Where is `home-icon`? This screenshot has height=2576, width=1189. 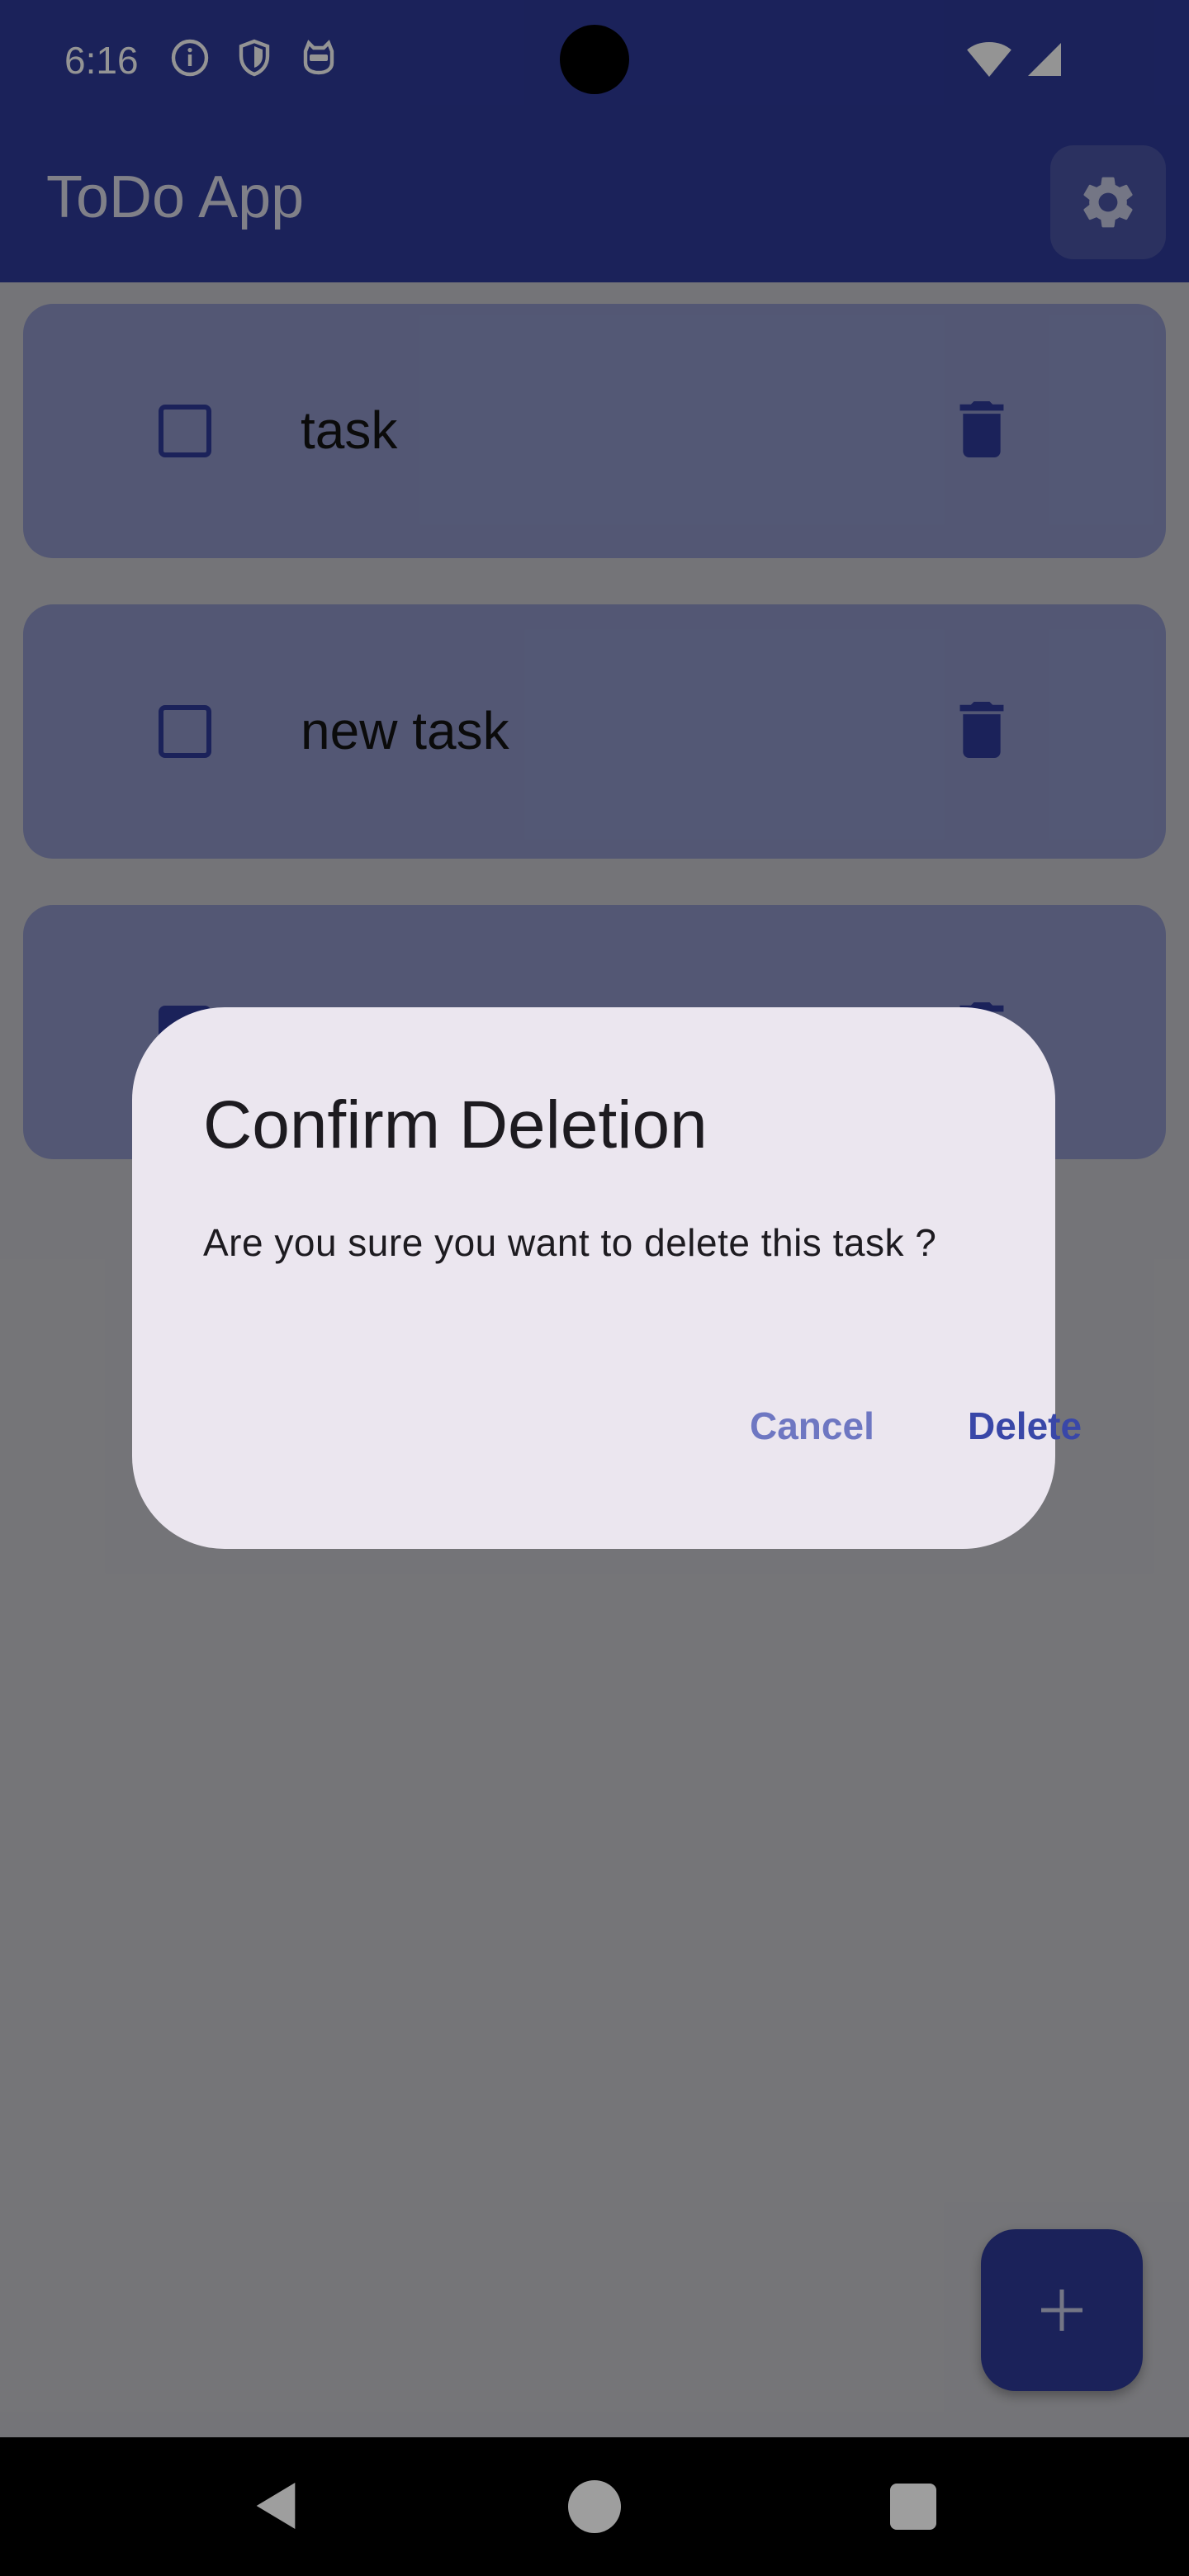 home-icon is located at coordinates (594, 2506).